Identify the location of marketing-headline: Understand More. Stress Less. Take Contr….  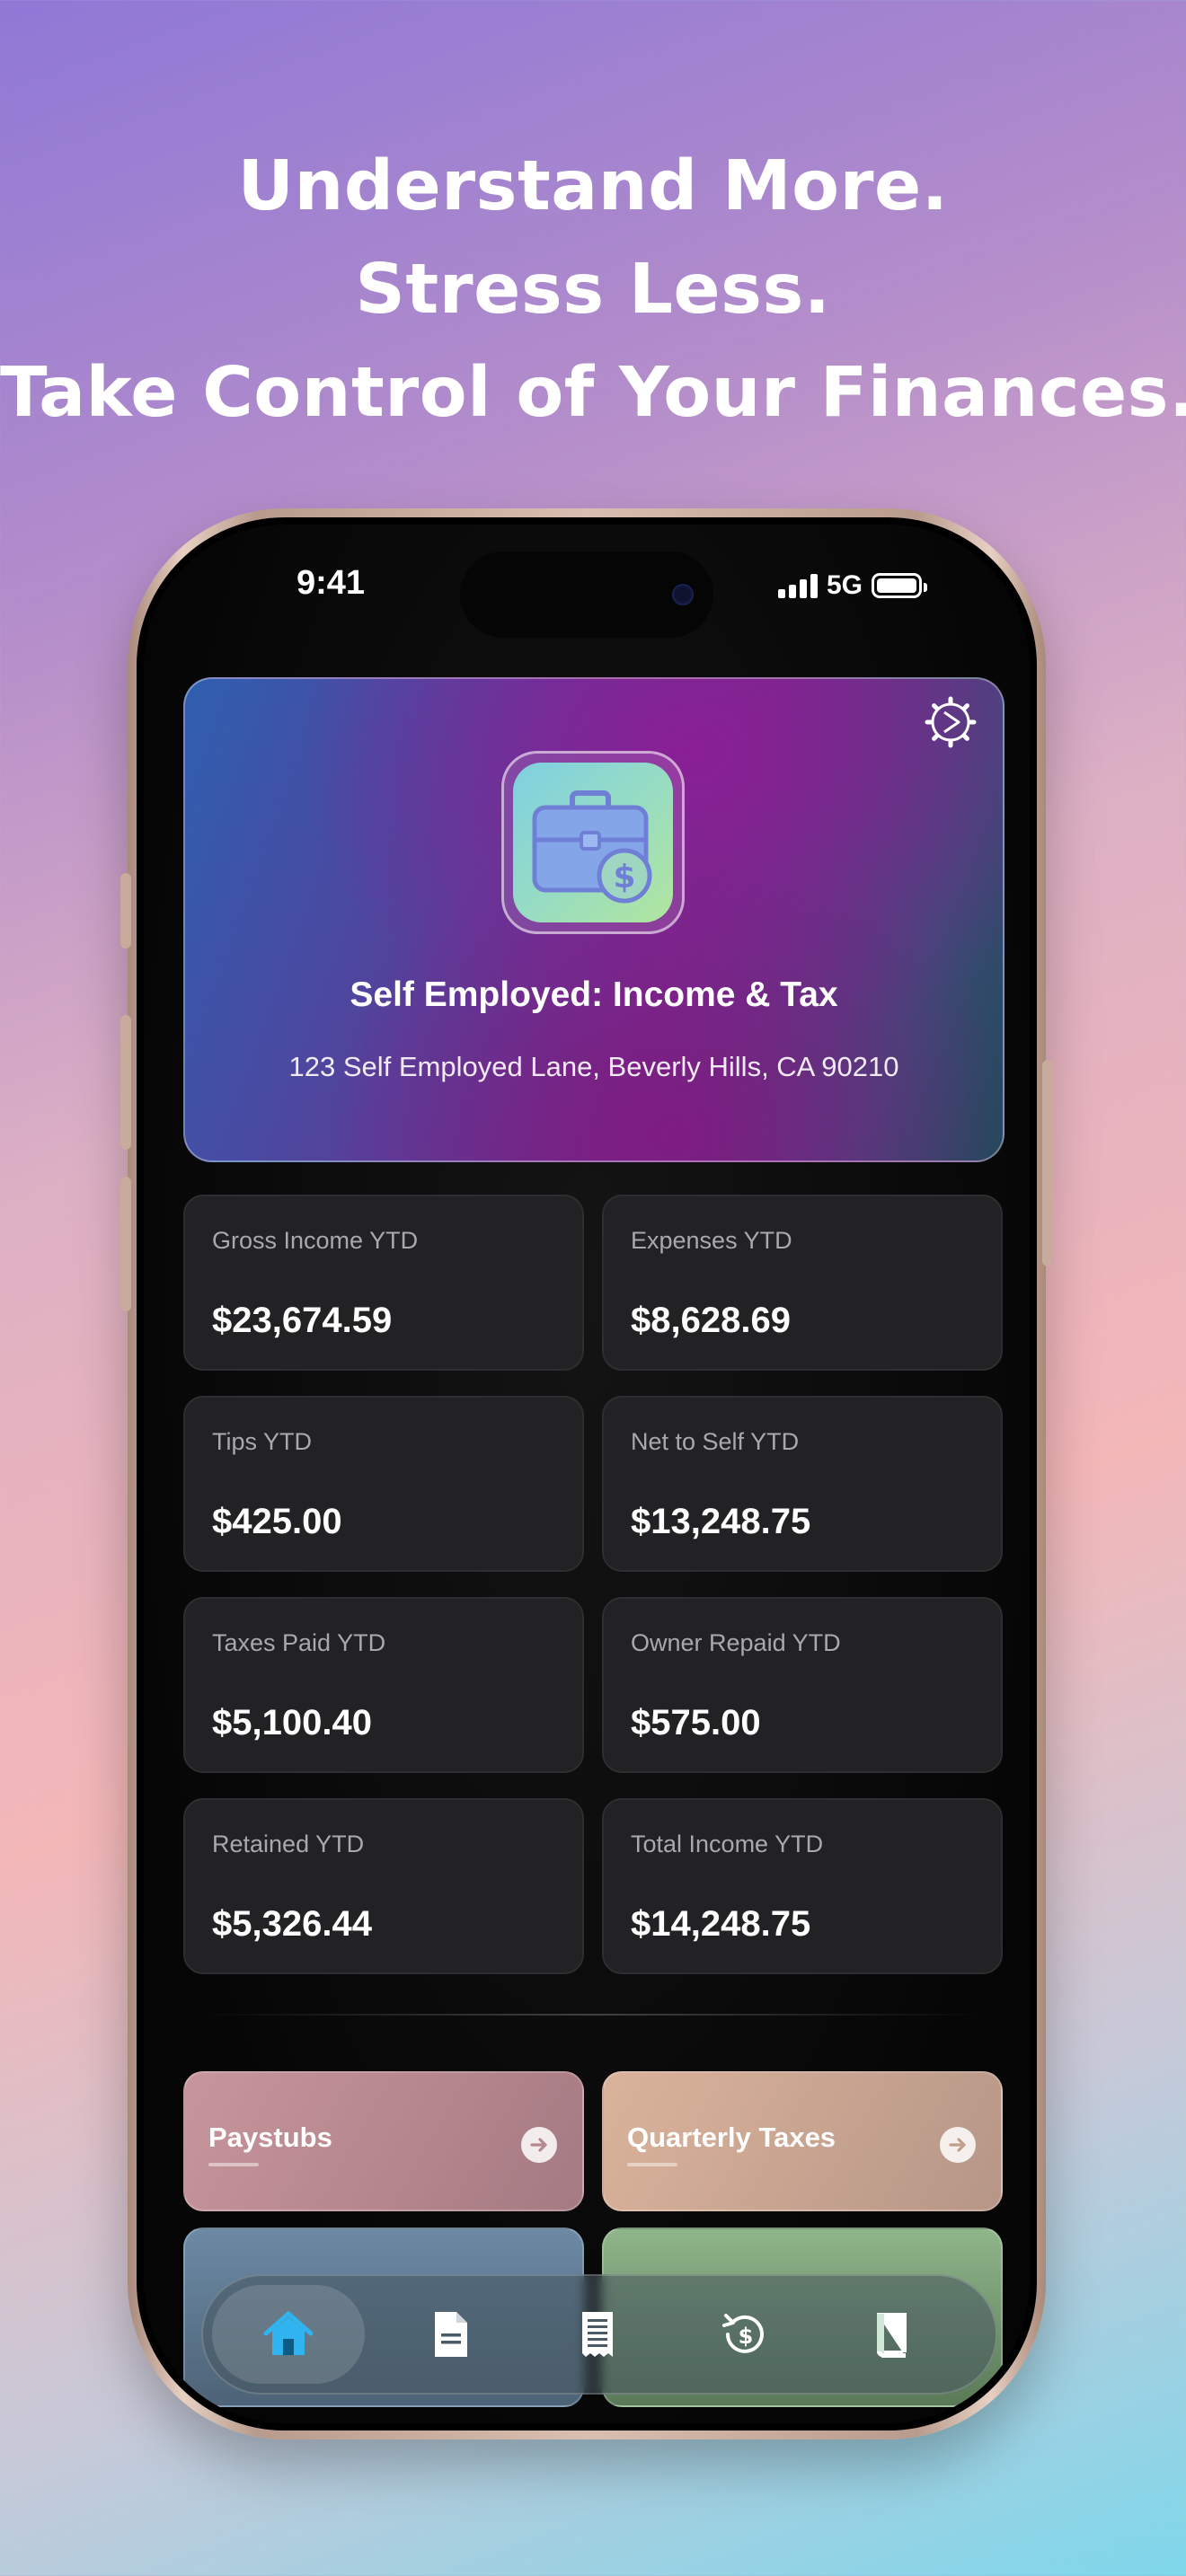
(593, 290).